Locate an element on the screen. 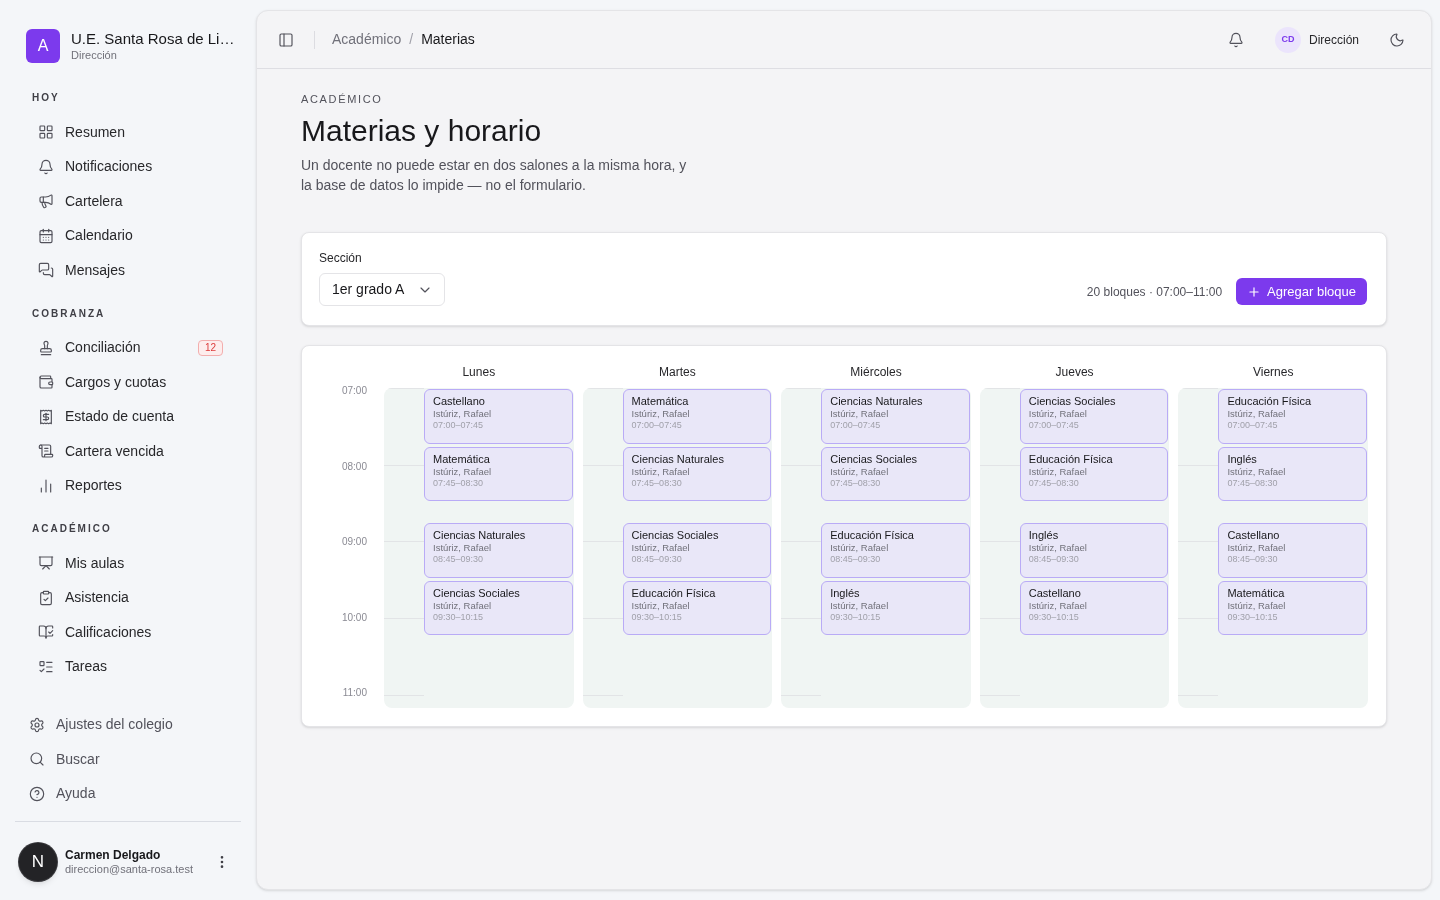  nav-item: Cargos y cuotas is located at coordinates (128, 382).